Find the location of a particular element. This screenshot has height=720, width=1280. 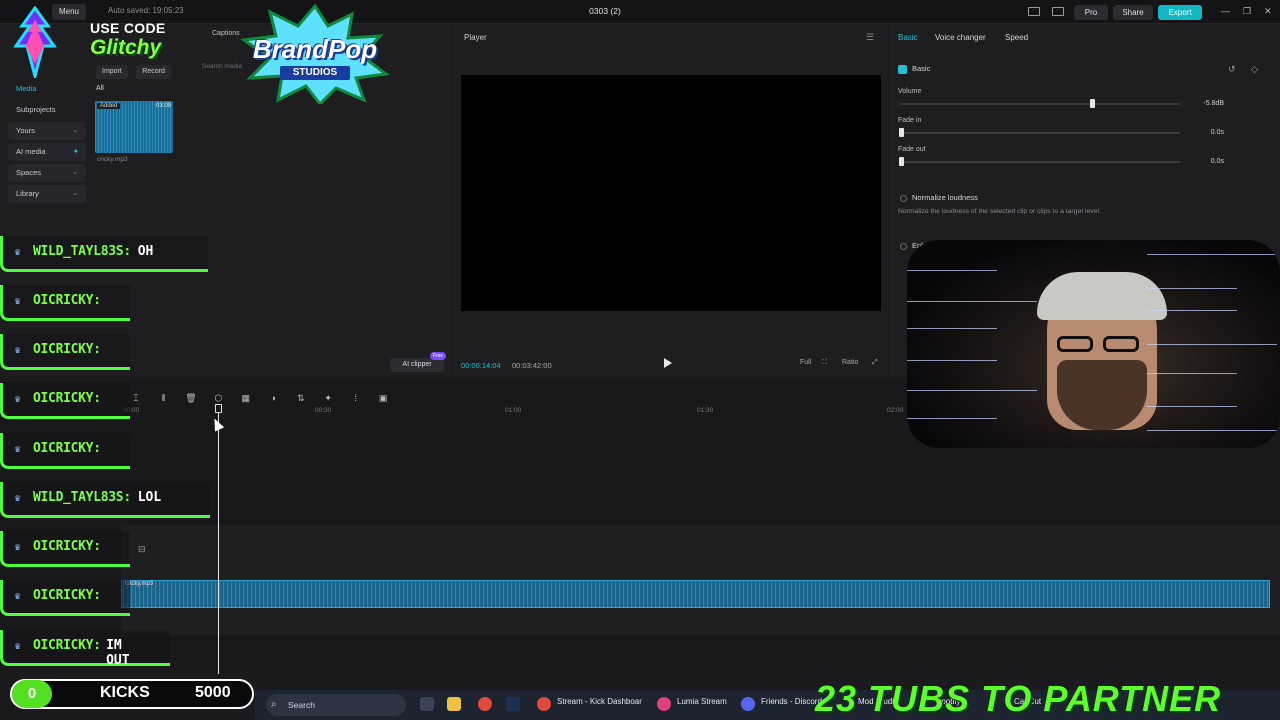

full-button: Full is located at coordinates (805, 362).